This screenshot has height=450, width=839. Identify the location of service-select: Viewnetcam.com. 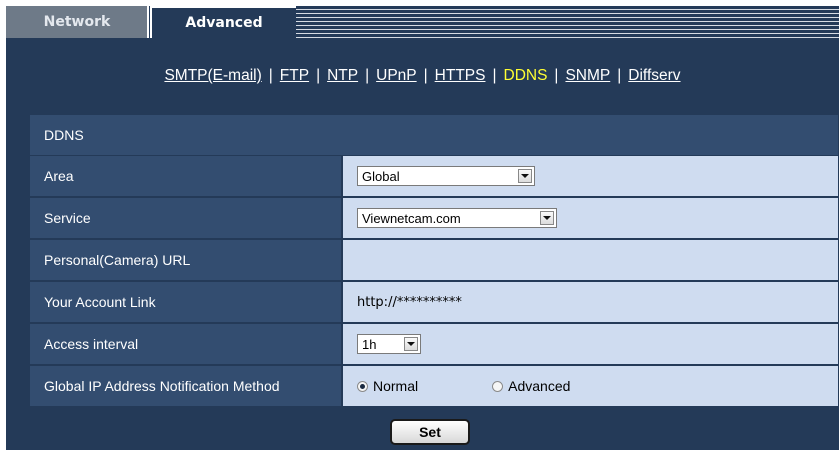
(457, 218).